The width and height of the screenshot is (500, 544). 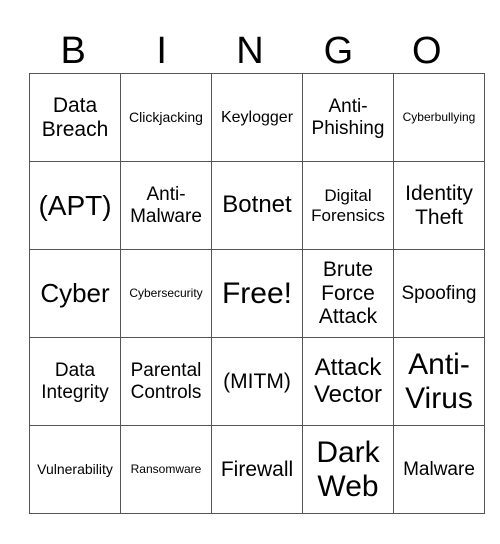 I want to click on bingo-cell: (APT), so click(x=75, y=205).